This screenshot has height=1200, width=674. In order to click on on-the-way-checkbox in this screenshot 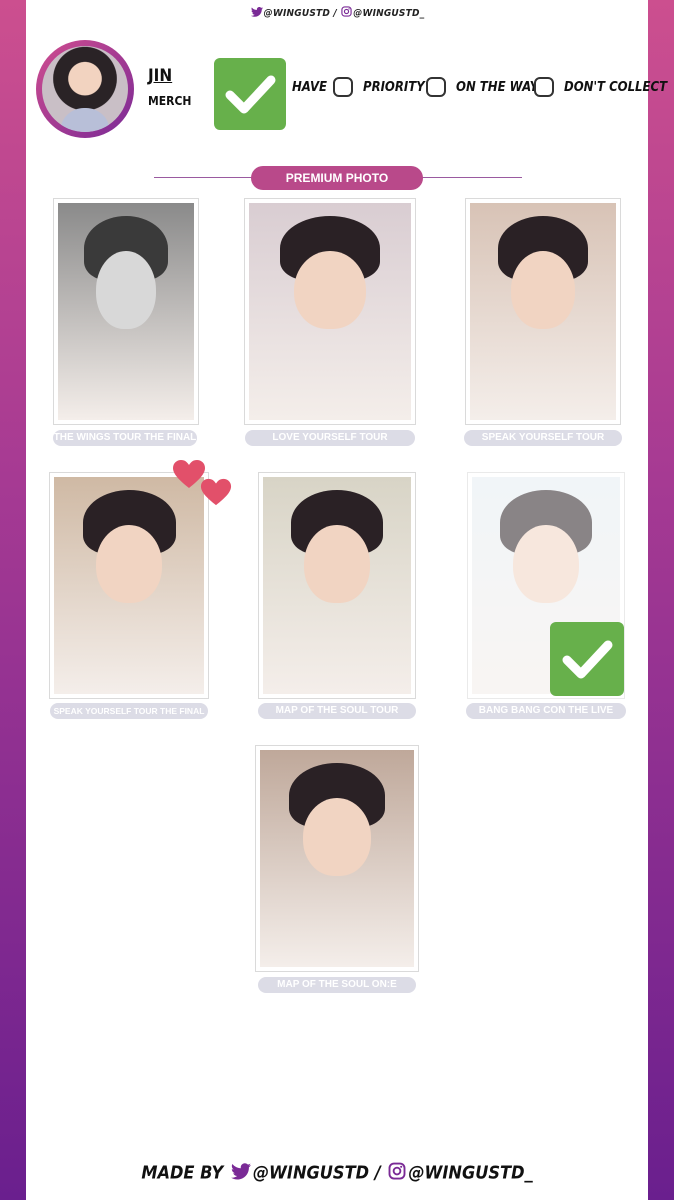, I will do `click(436, 87)`.